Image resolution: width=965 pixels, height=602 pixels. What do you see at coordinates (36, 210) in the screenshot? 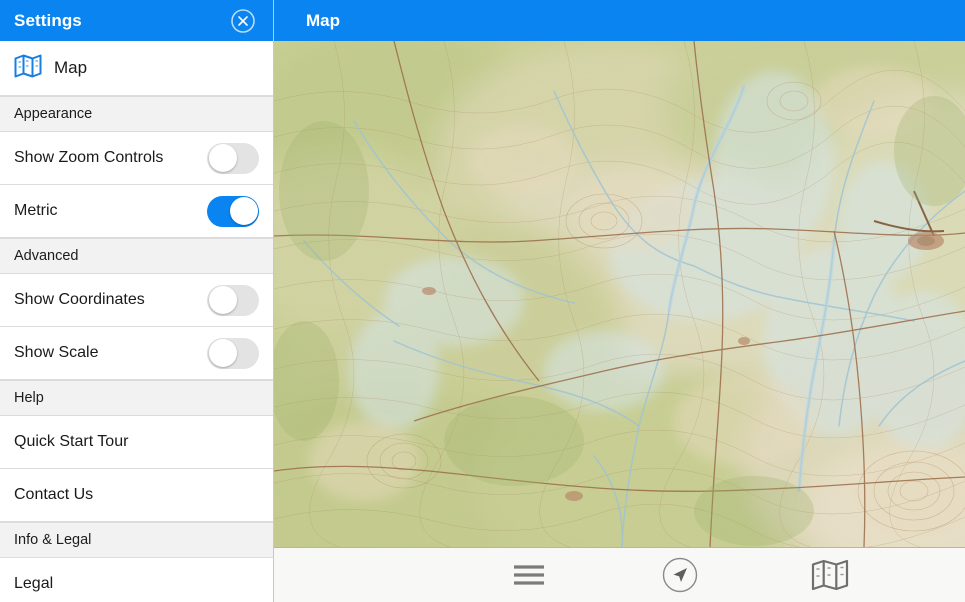
I see `setting-label: Metric` at bounding box center [36, 210].